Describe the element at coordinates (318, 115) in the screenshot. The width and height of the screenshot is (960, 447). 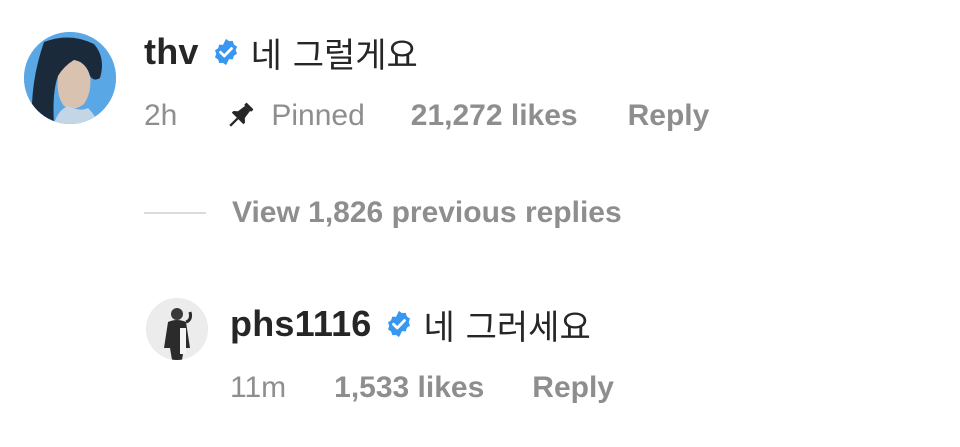
I see `pinned-label: Pinned` at that location.